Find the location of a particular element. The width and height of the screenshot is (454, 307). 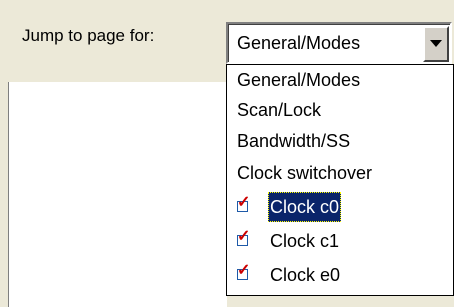

option-clock-c1: ✓ Clock c1 is located at coordinates (340, 241).